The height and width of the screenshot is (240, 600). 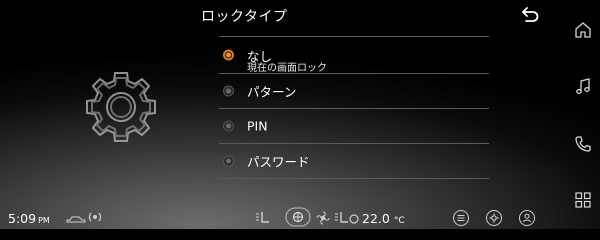 I want to click on settings-gear-icon, so click(x=121, y=107).